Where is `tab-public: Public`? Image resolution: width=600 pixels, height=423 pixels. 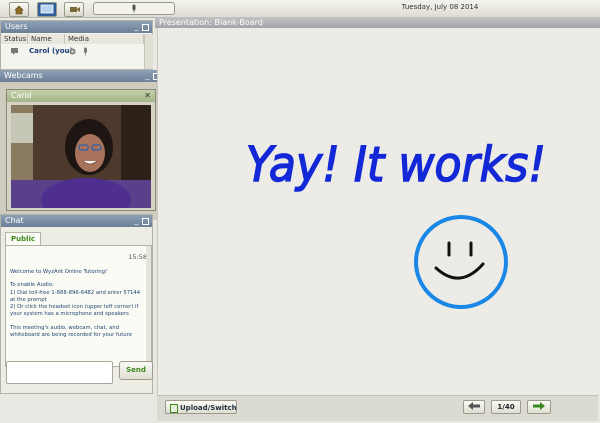 tab-public: Public is located at coordinates (23, 239).